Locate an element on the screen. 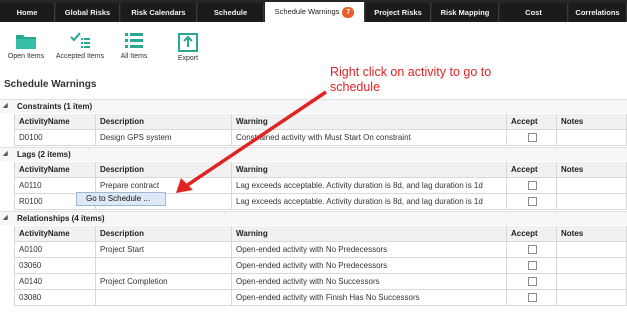 The image size is (627, 317). group-constraints: ◢ Constraints (1 item) is located at coordinates (313, 106).